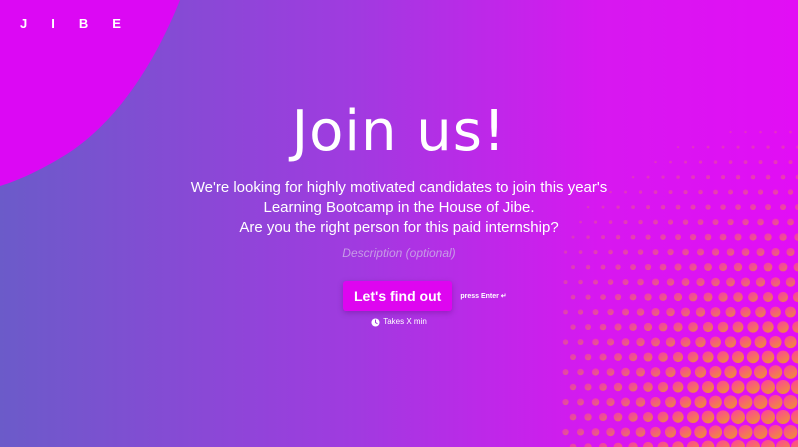 The width and height of the screenshot is (798, 447). Describe the element at coordinates (398, 296) in the screenshot. I see `start-button: Let's find out` at that location.